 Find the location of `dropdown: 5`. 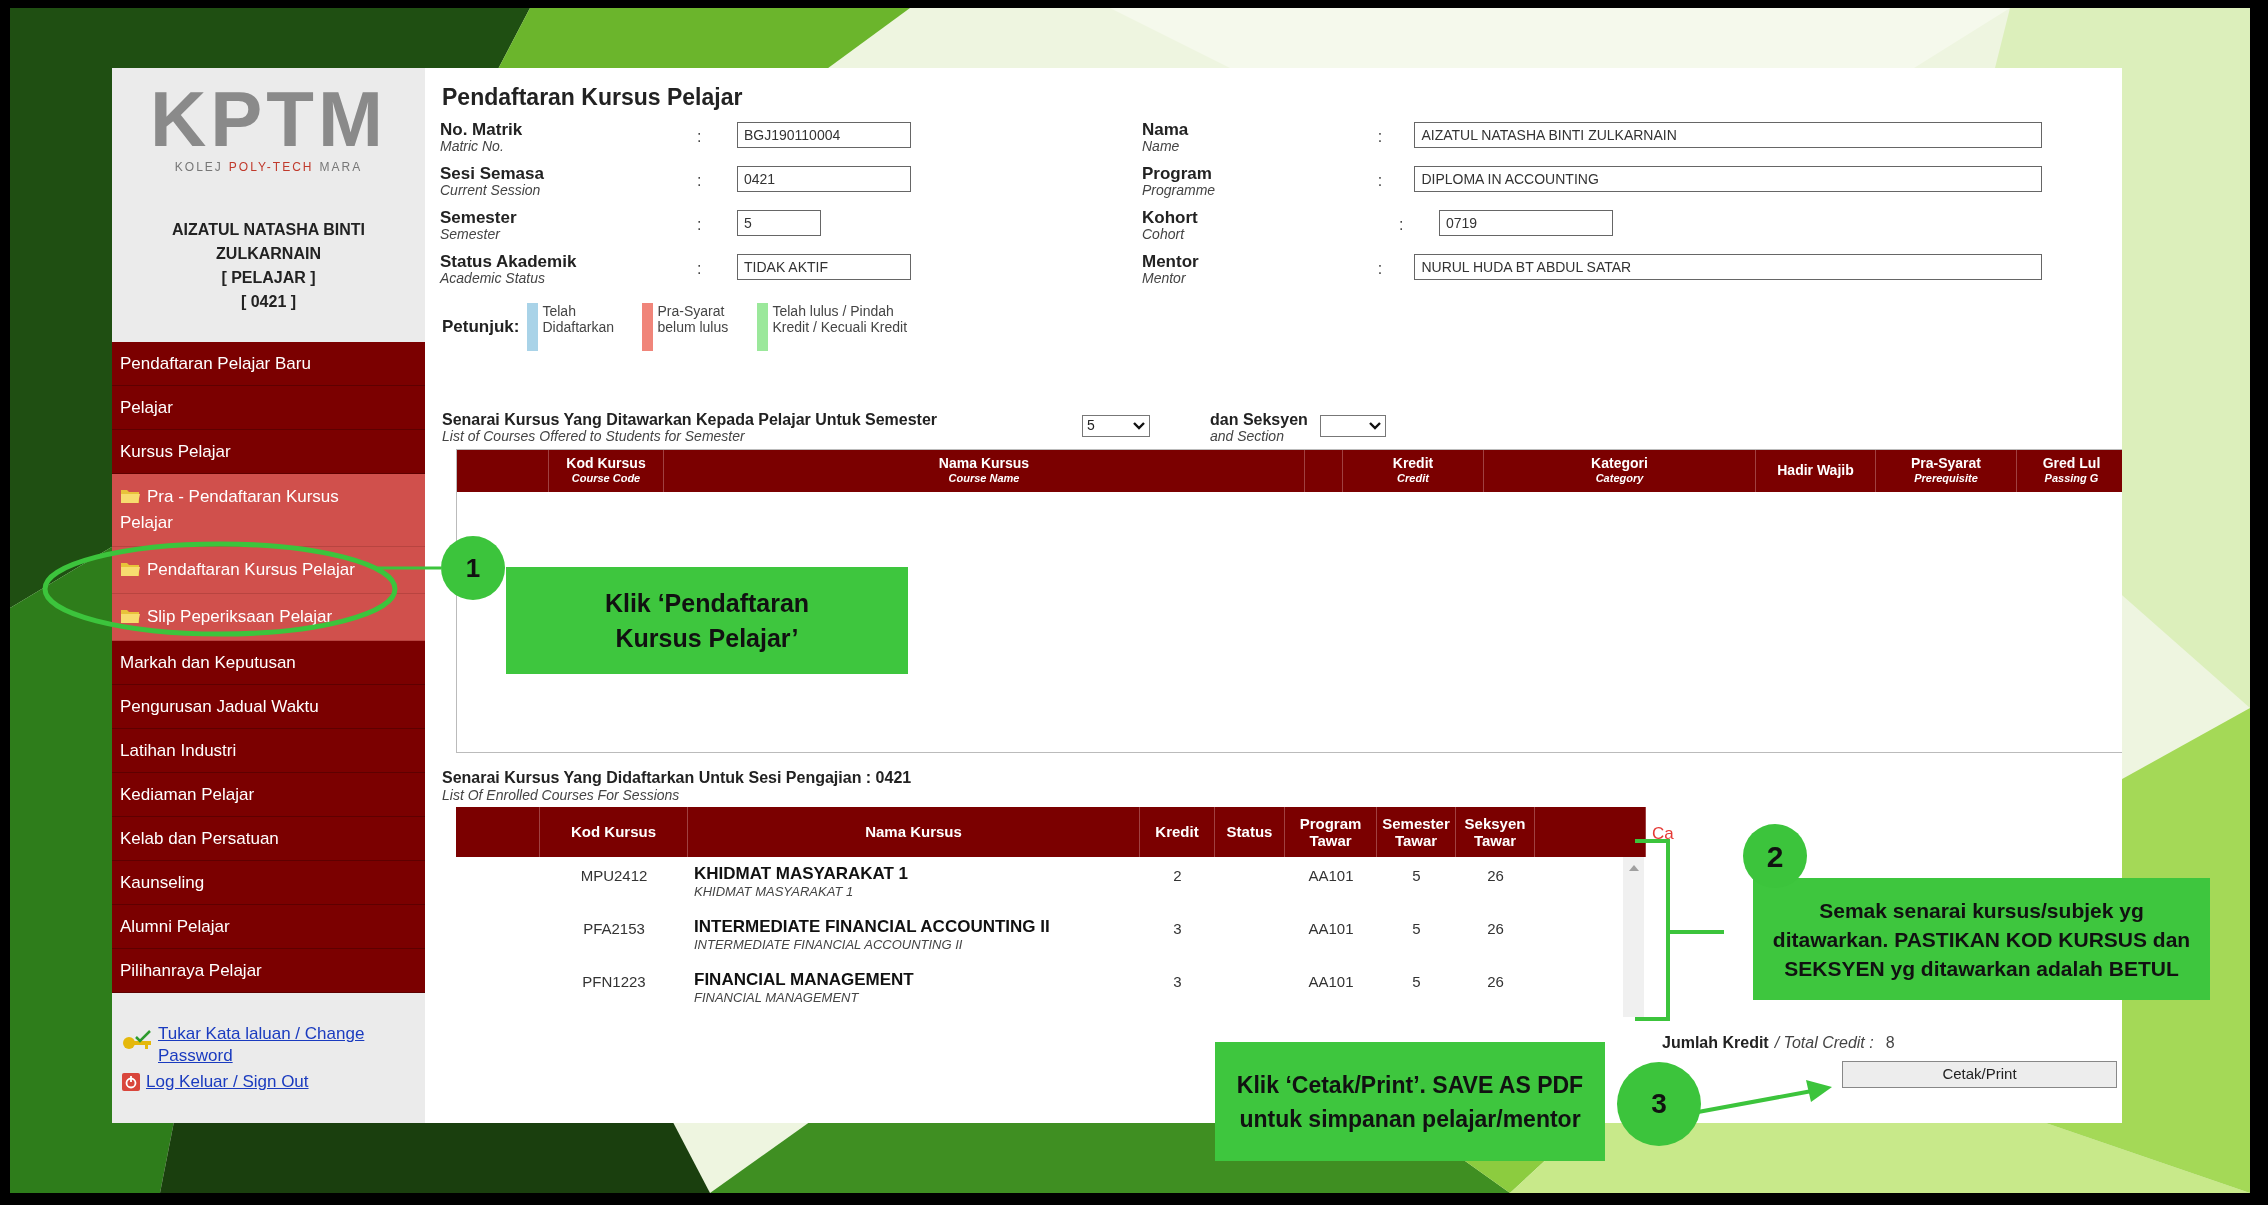

dropdown: 5 is located at coordinates (1116, 425).